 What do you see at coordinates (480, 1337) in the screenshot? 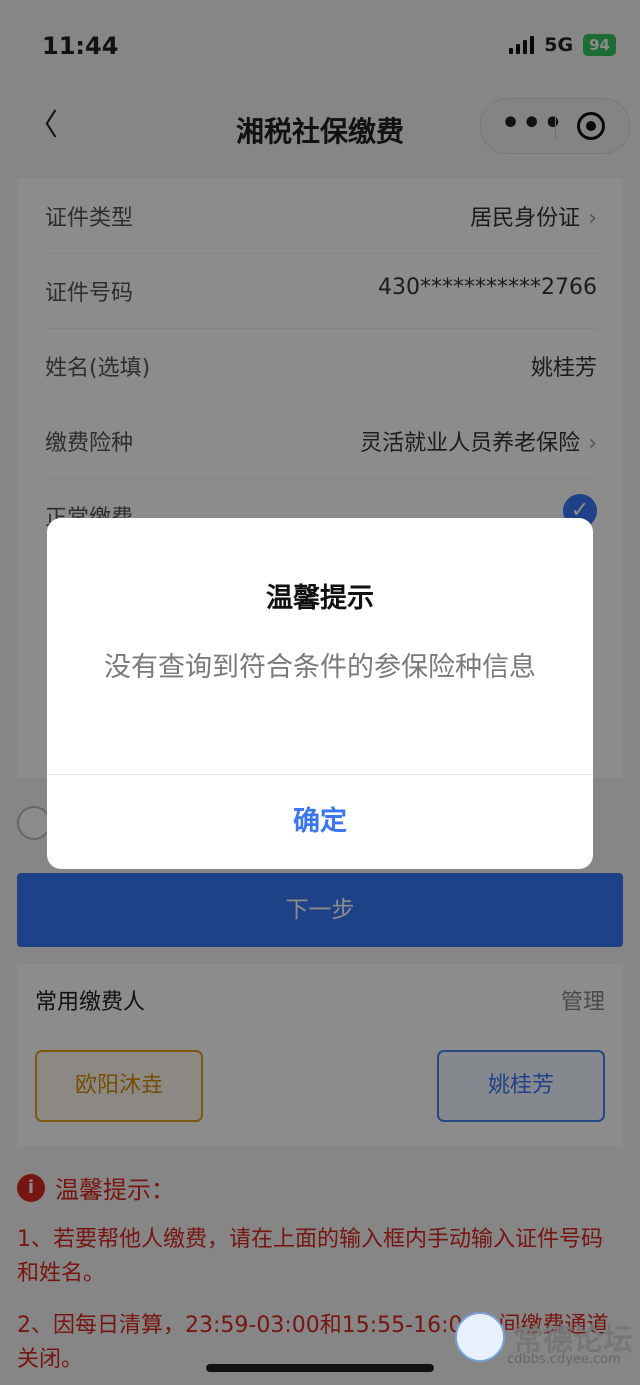
I see `forum-logo-icon` at bounding box center [480, 1337].